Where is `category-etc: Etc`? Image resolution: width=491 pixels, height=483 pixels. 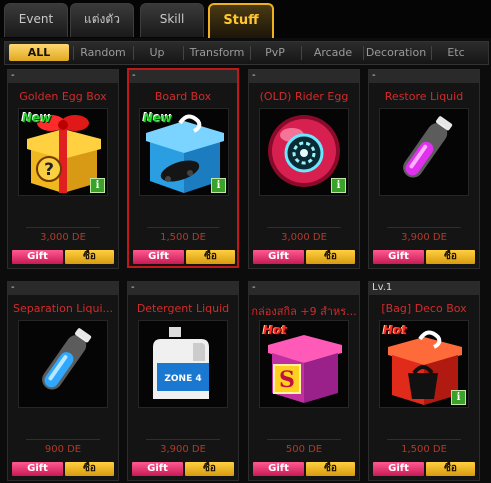 category-etc: Etc is located at coordinates (456, 52).